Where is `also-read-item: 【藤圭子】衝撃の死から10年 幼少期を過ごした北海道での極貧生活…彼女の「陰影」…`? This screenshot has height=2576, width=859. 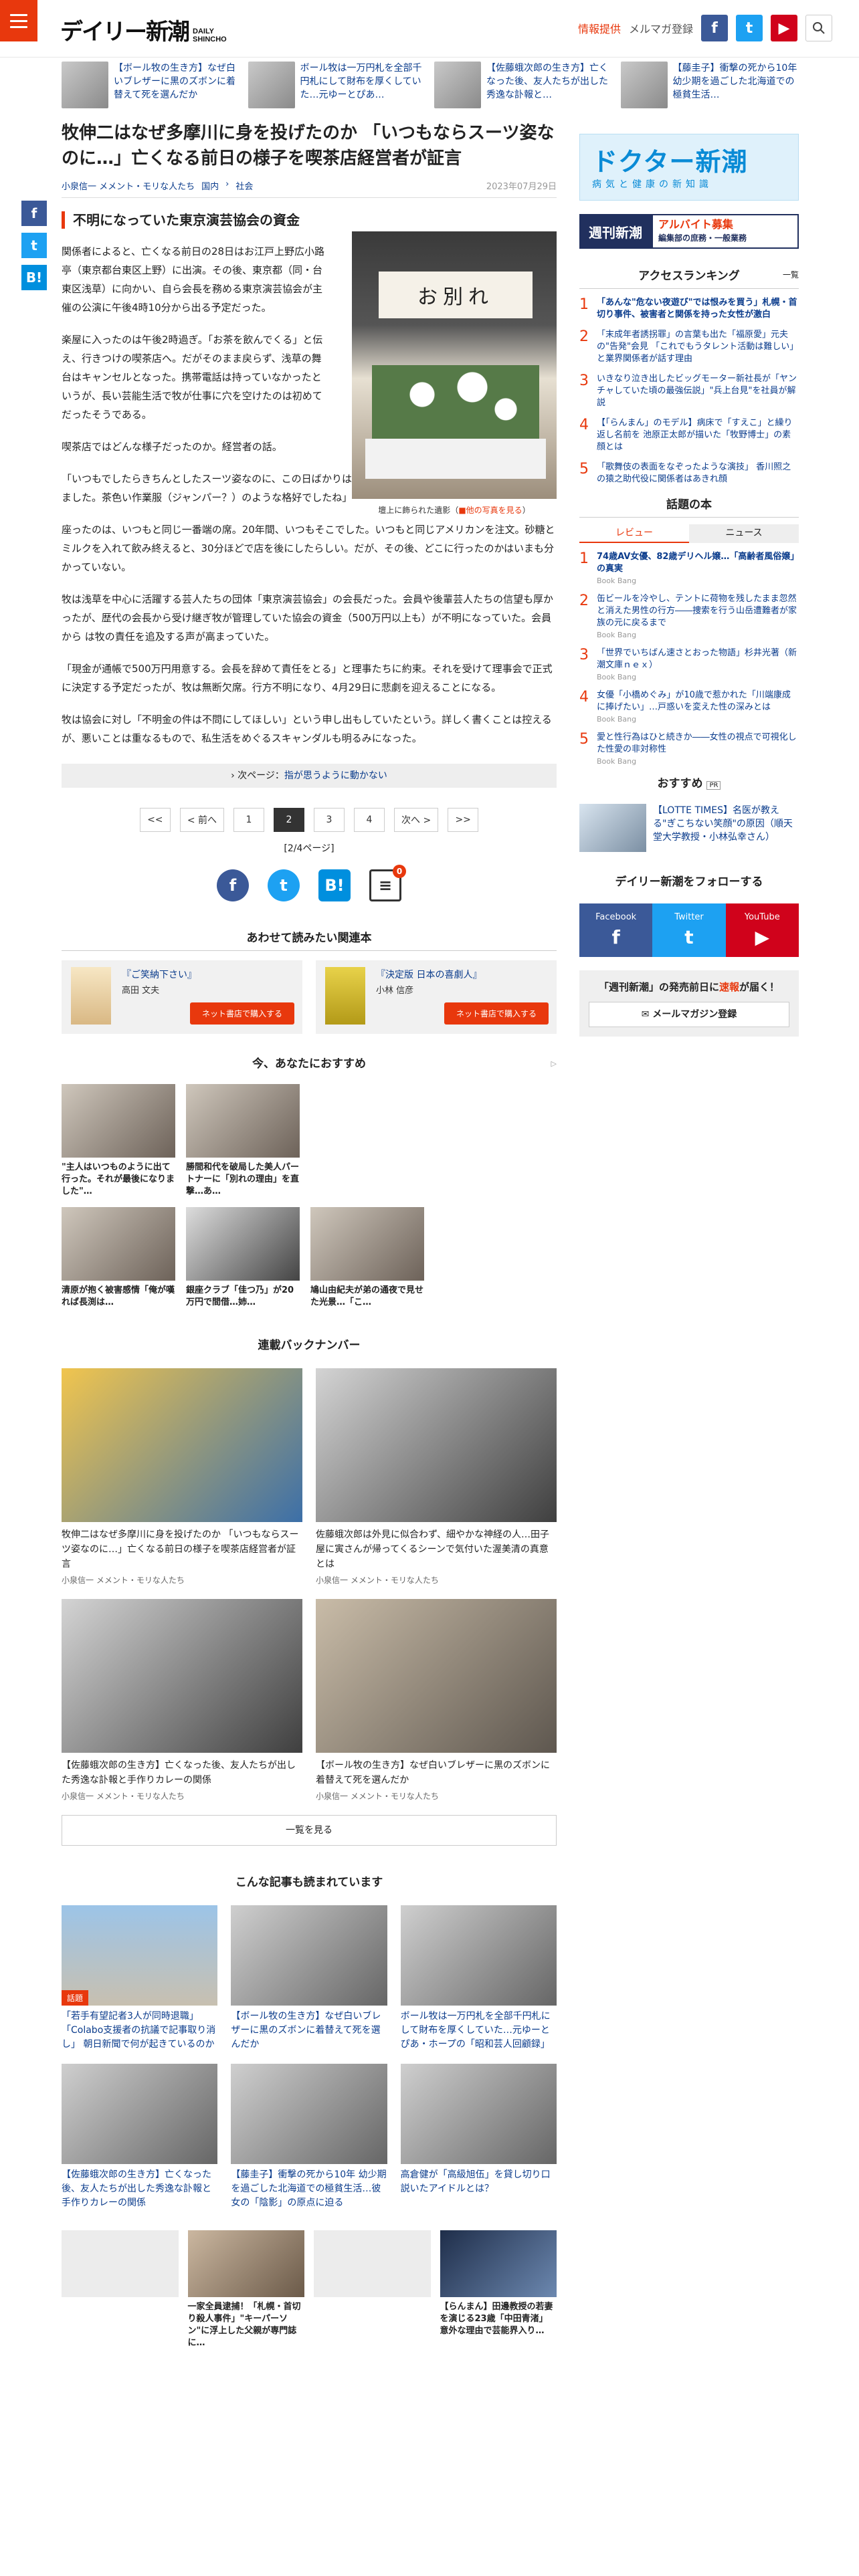 also-read-item: 【藤圭子】衝撃の死から10年 幼少期を過ごした北海道での極貧生活…彼女の「陰影」… is located at coordinates (309, 2137).